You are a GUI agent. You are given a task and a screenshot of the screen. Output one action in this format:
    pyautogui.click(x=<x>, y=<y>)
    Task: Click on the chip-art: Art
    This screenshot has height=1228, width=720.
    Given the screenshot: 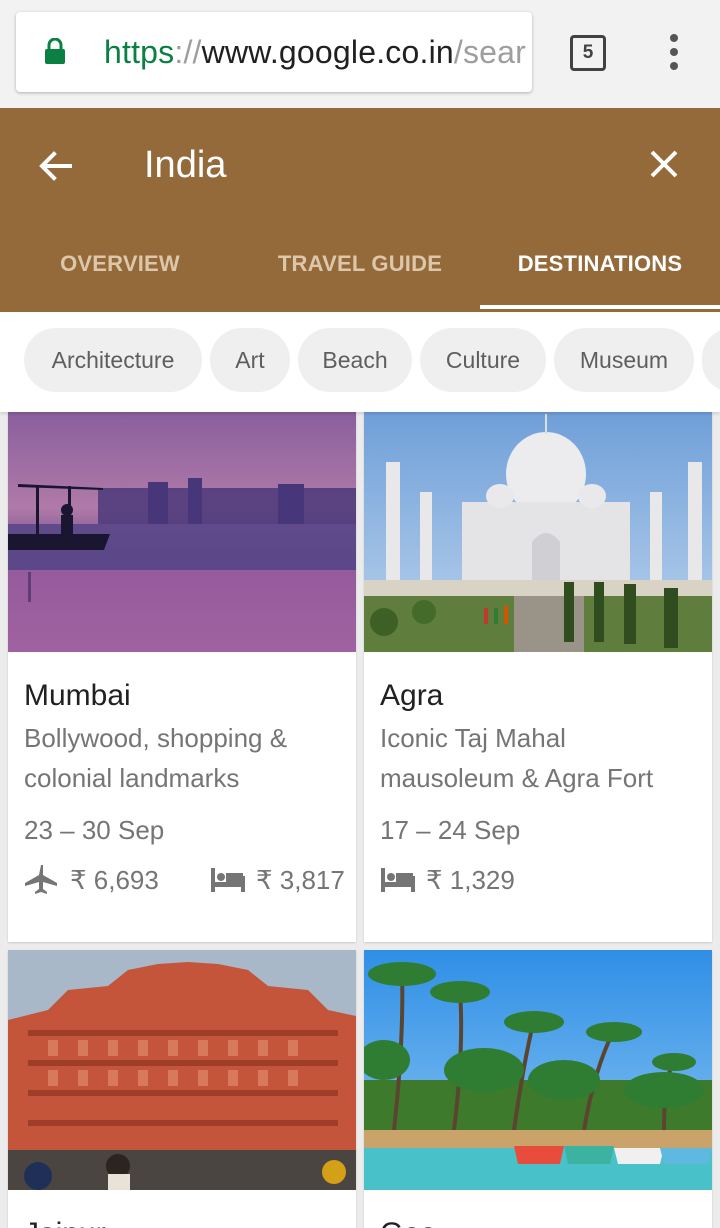 What is the action you would take?
    pyautogui.click(x=250, y=360)
    